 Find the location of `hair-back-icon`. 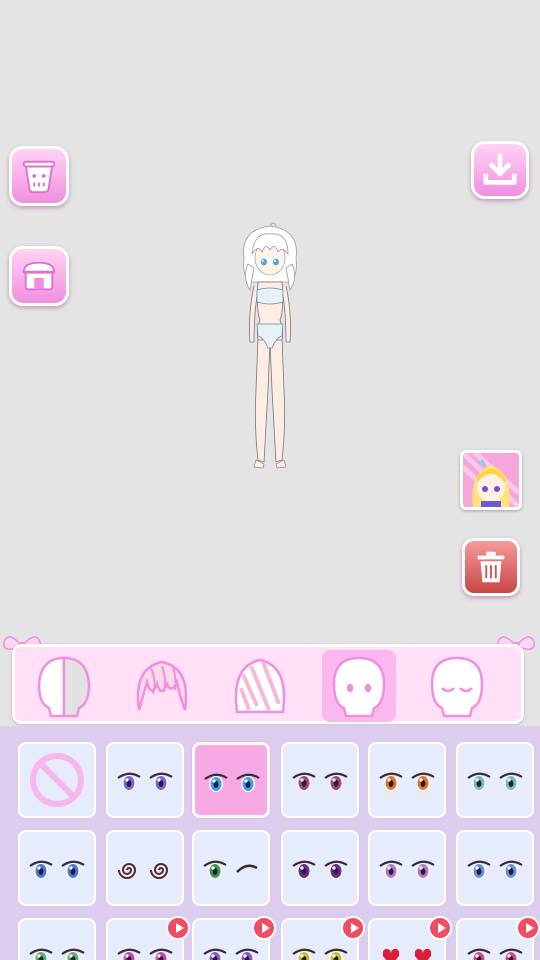

hair-back-icon is located at coordinates (260, 686).